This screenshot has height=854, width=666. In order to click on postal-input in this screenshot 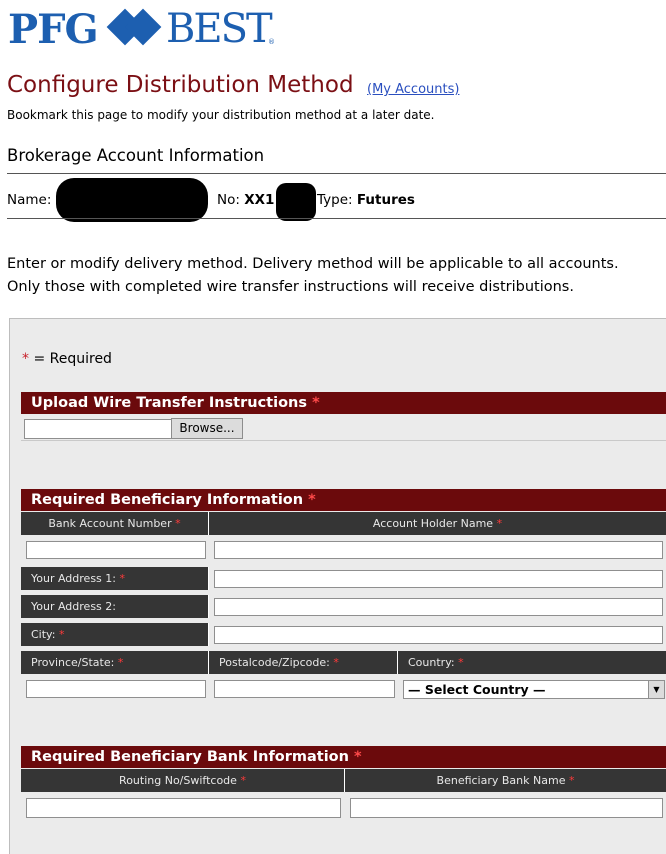, I will do `click(304, 689)`.